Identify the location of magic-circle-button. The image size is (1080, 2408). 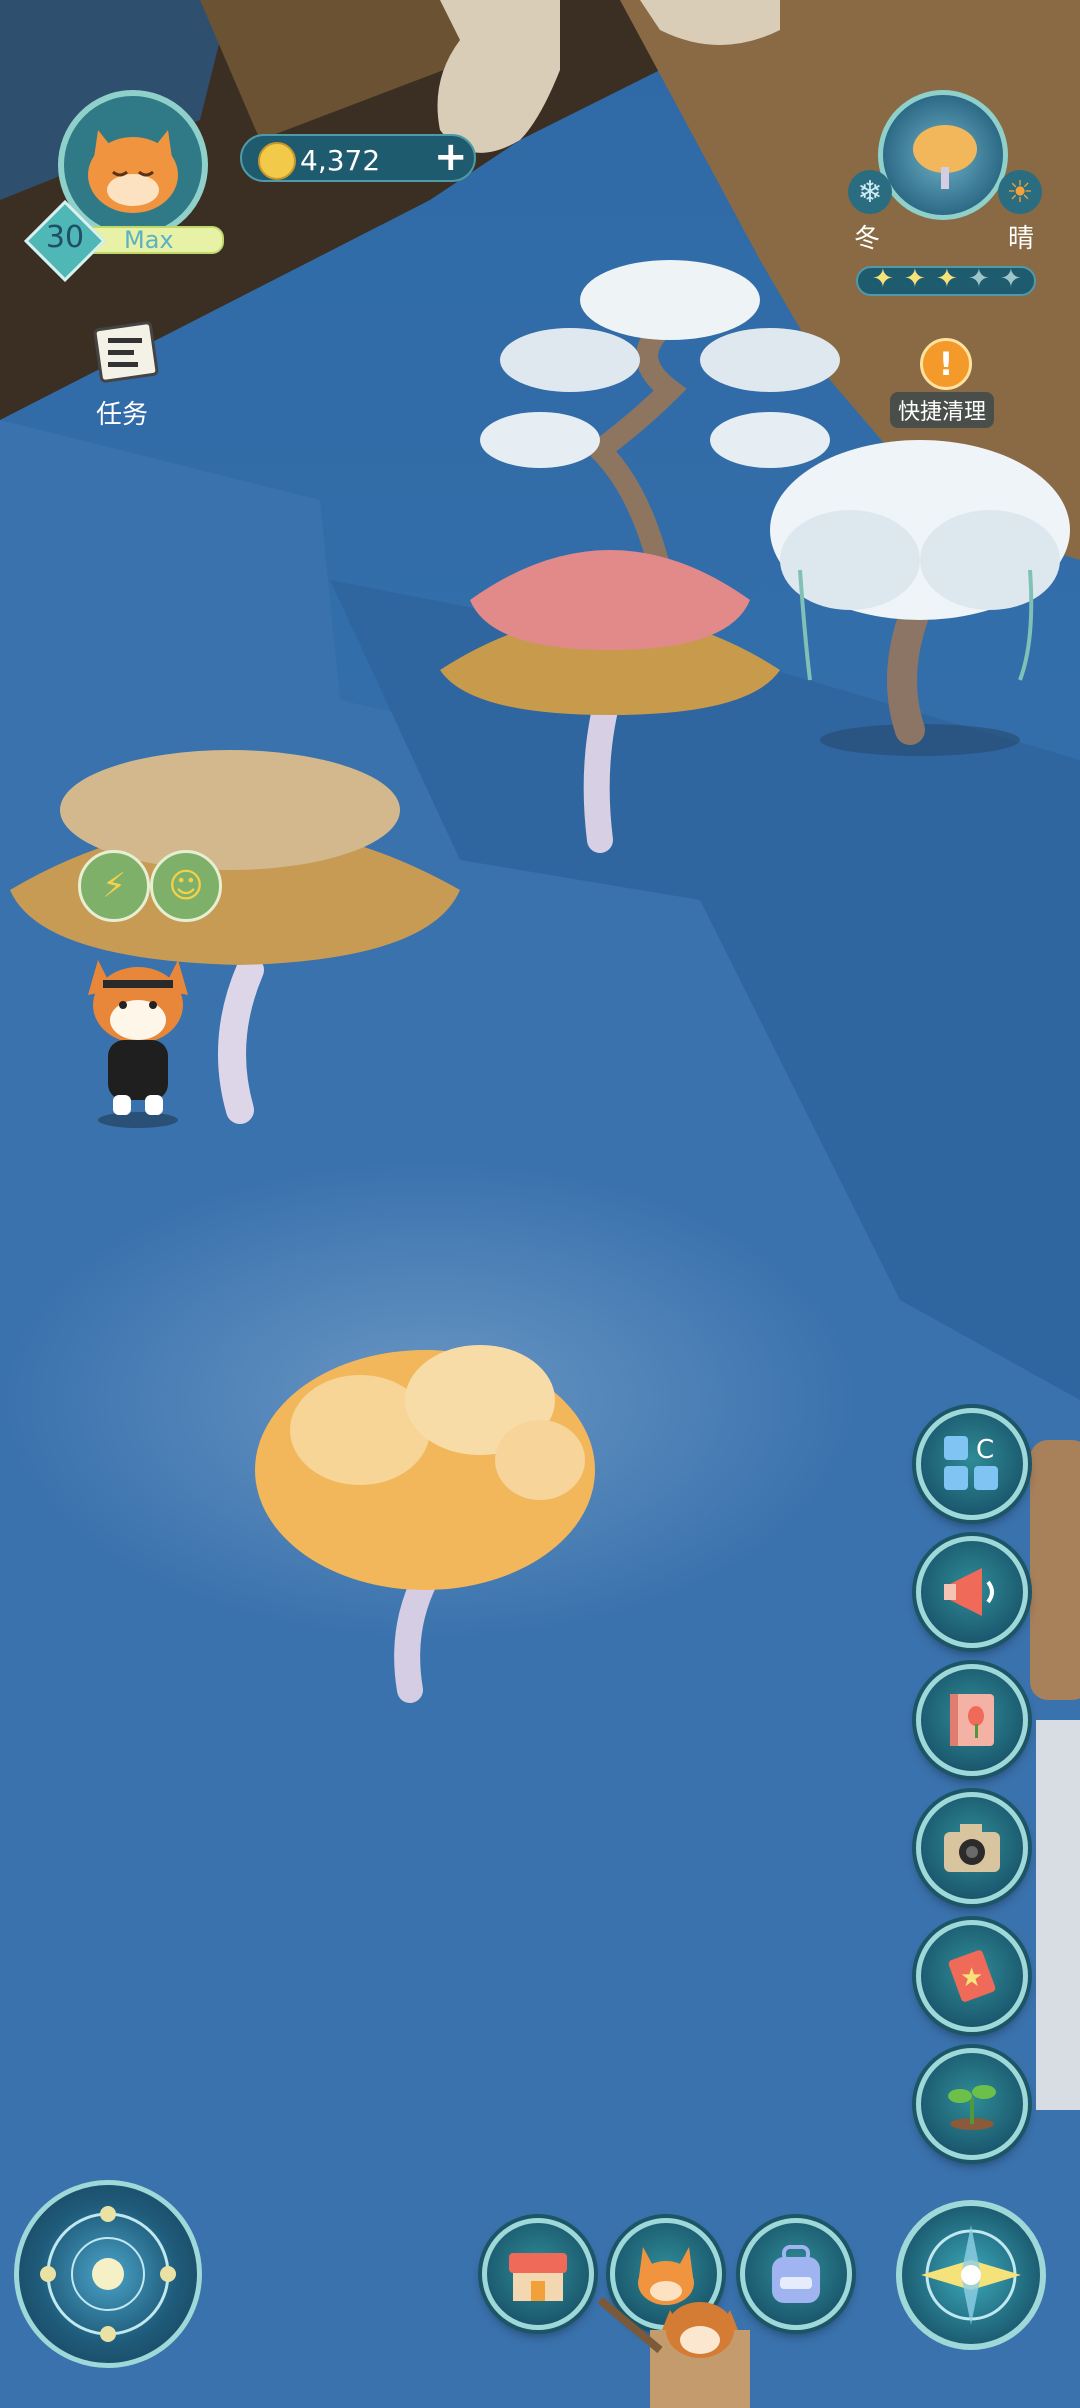
(108, 2274).